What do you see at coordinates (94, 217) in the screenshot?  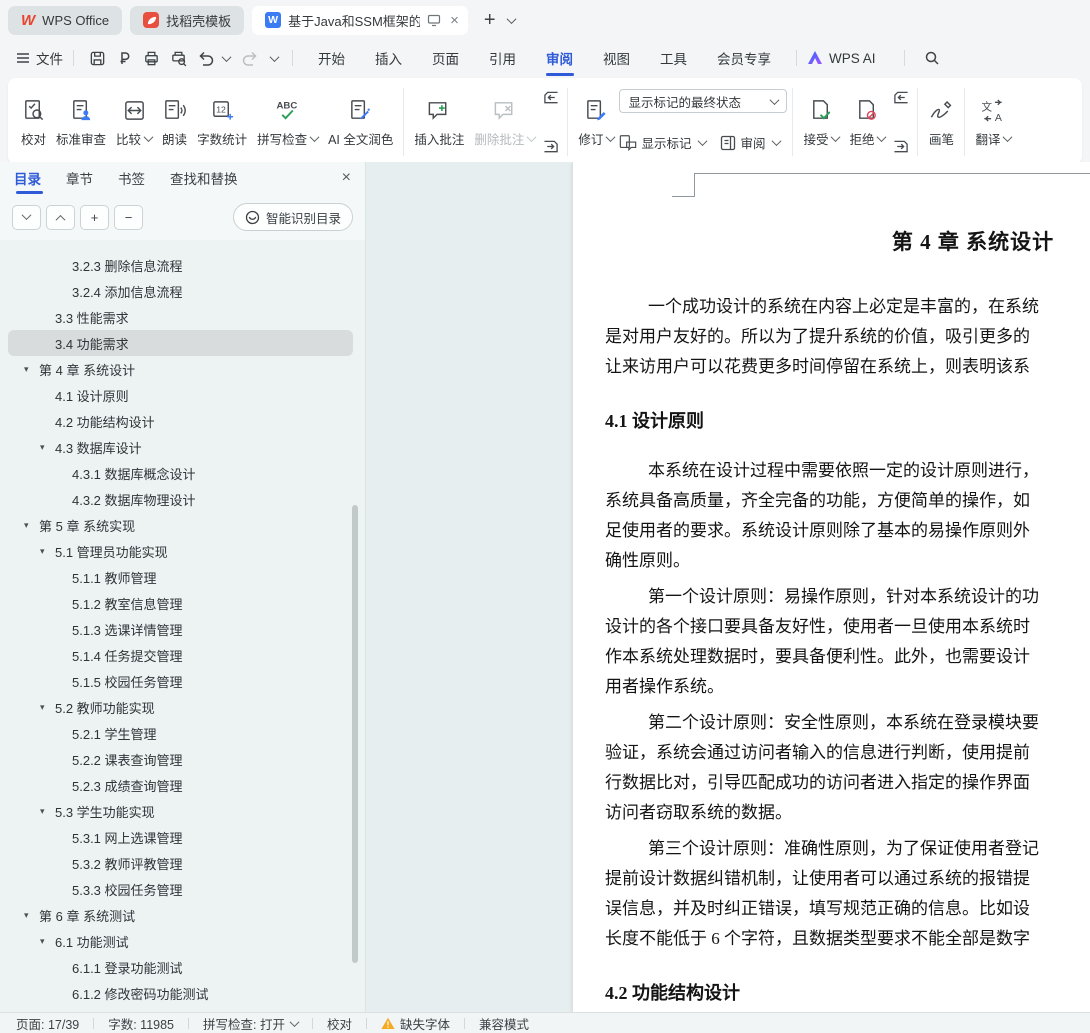 I see `expand-level-button: +` at bounding box center [94, 217].